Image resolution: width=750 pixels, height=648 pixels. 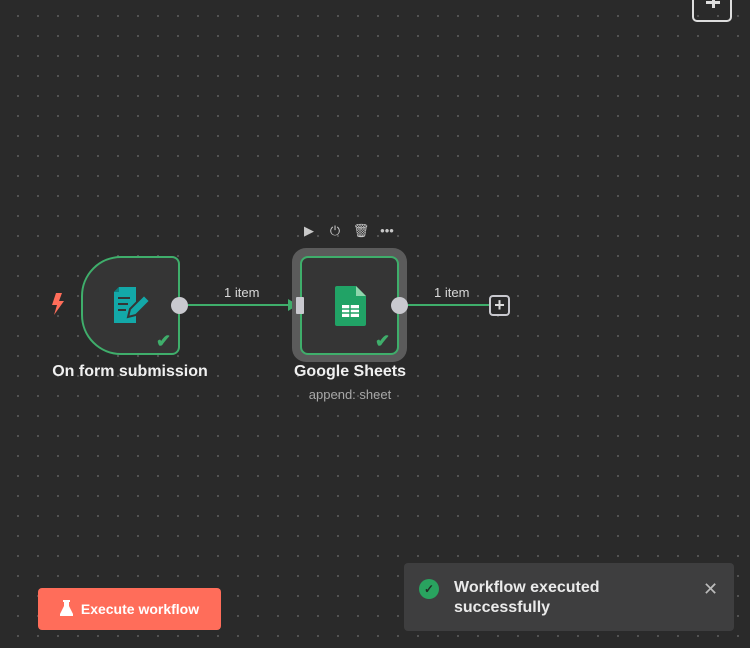 I want to click on google-sheets-icon, so click(x=350, y=308).